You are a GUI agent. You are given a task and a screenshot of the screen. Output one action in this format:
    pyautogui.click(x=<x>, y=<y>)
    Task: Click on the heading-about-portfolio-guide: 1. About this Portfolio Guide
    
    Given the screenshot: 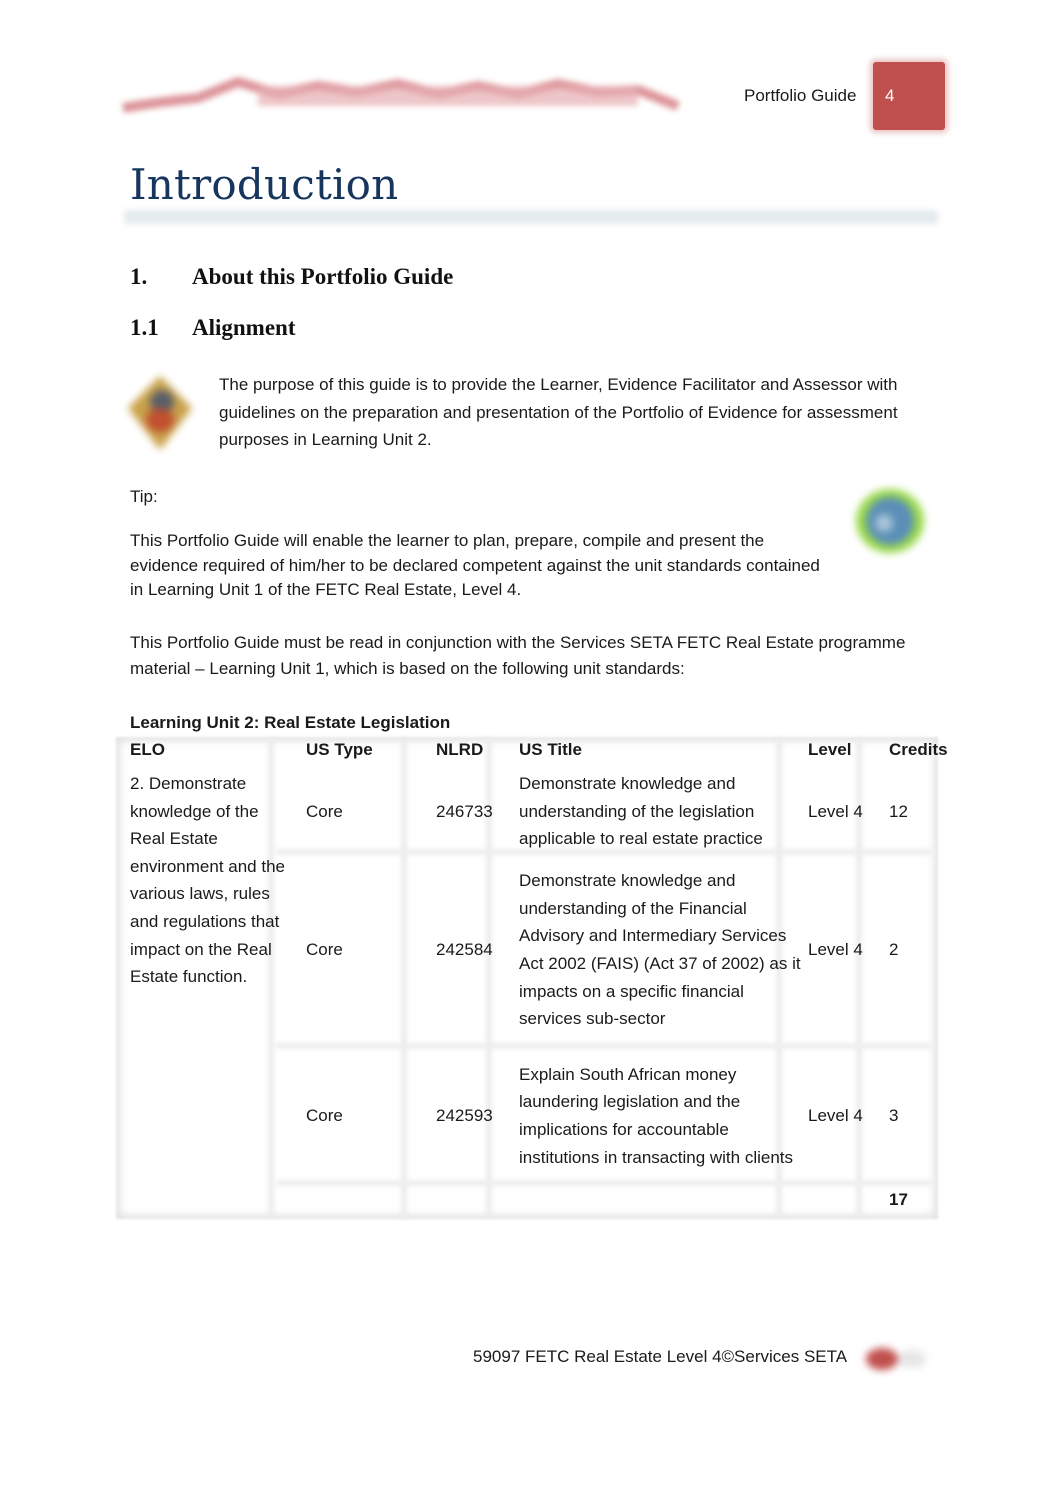 What is the action you would take?
    pyautogui.click(x=291, y=277)
    